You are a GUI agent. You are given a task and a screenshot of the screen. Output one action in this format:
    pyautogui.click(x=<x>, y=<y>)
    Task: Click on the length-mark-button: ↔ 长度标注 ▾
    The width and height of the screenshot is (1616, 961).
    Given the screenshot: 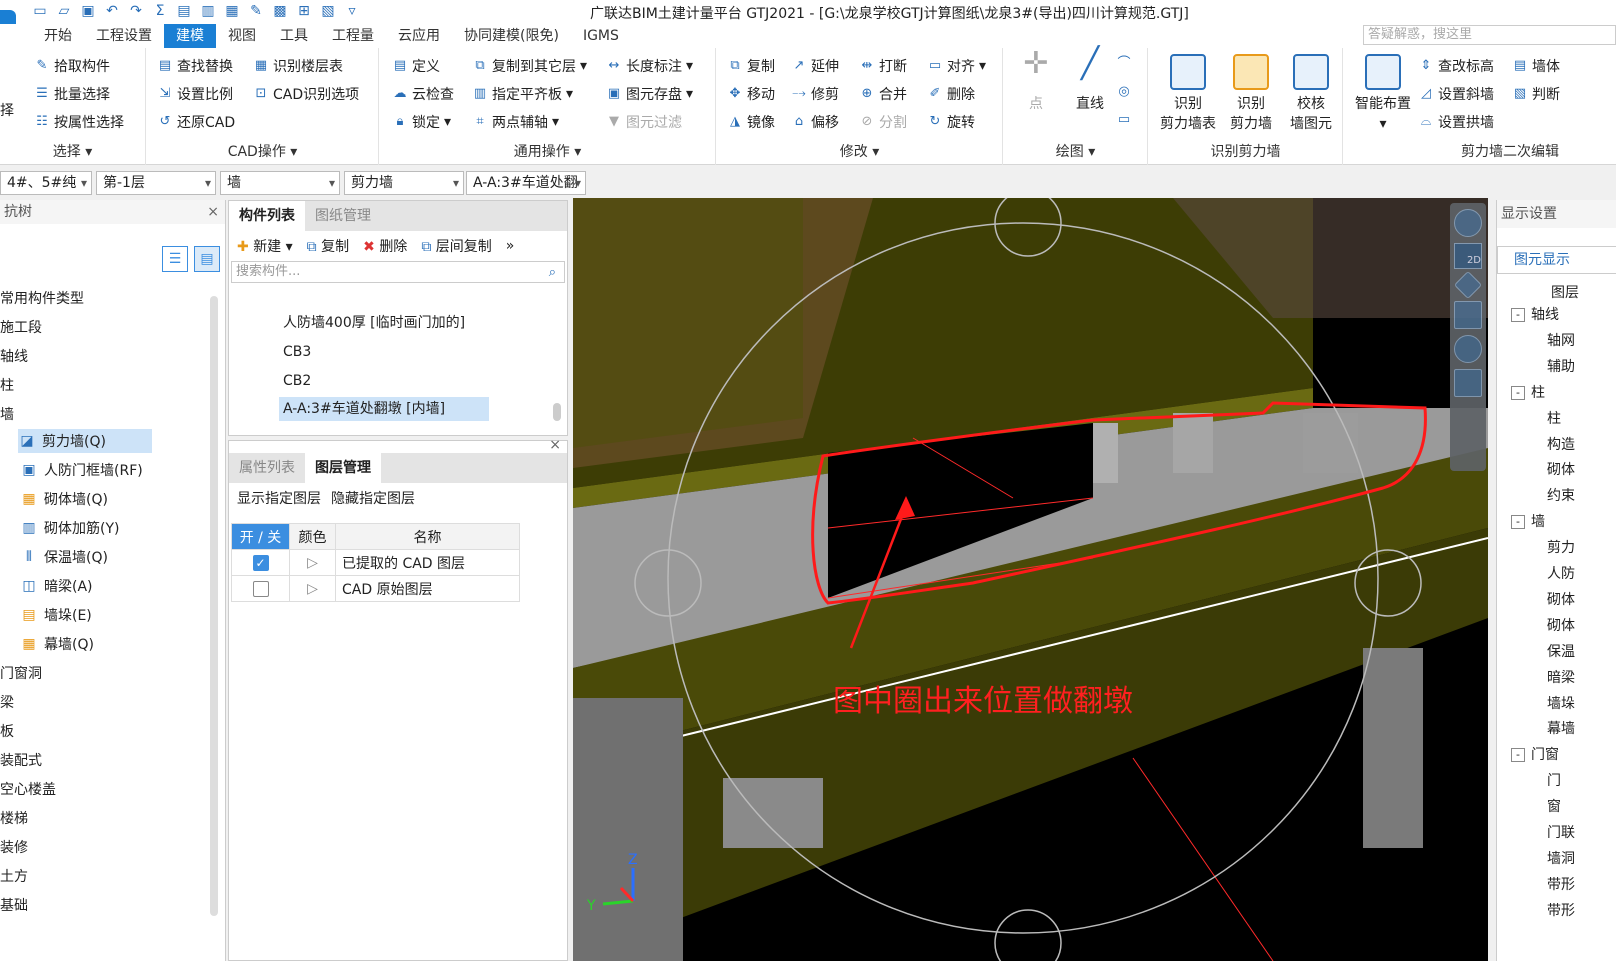 What is the action you would take?
    pyautogui.click(x=649, y=66)
    